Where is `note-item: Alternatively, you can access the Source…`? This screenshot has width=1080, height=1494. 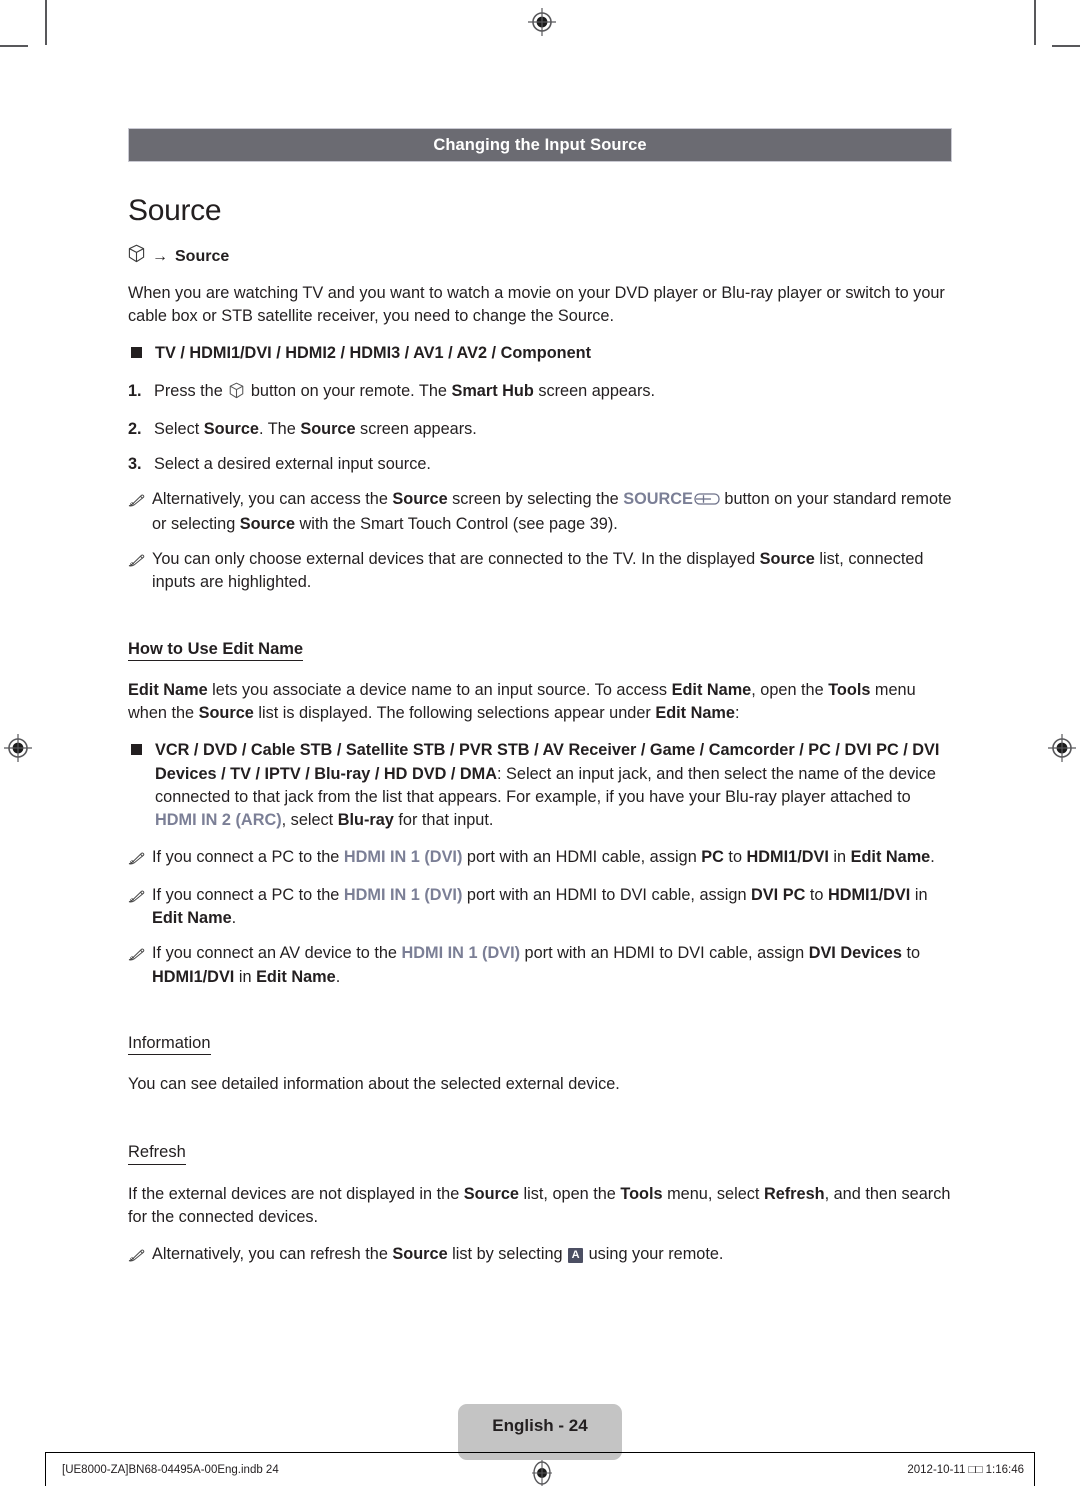
note-item: Alternatively, you can access the Source… is located at coordinates (540, 512).